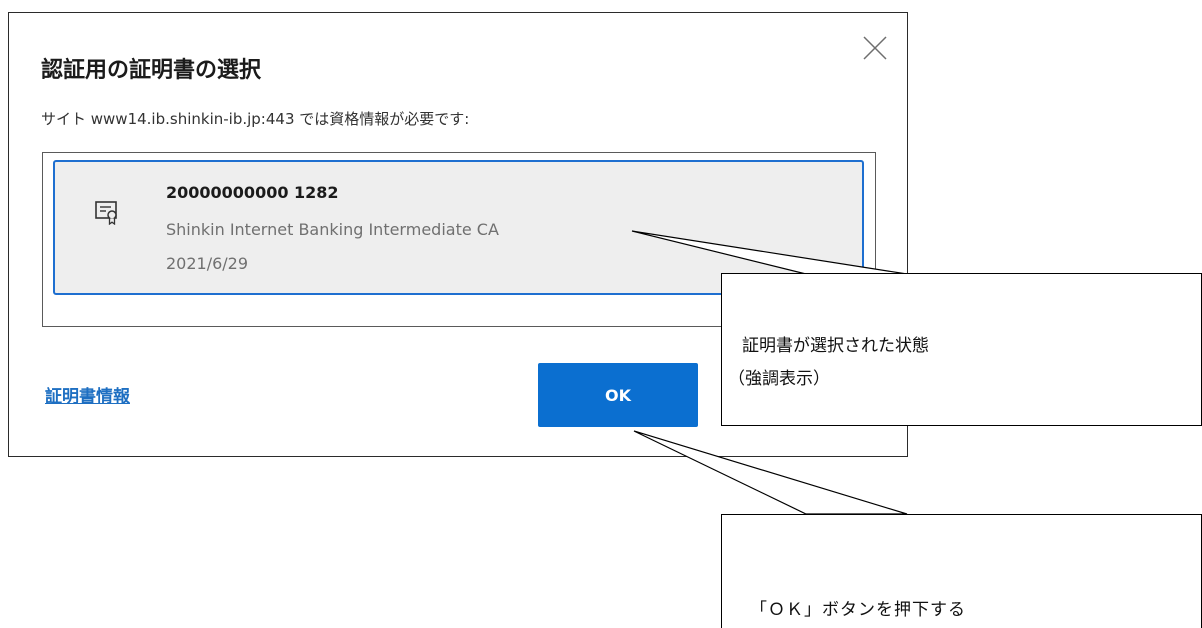 This screenshot has height=628, width=1202. What do you see at coordinates (779, 379) in the screenshot?
I see `callout-selected-state-line2: （強調表示）` at bounding box center [779, 379].